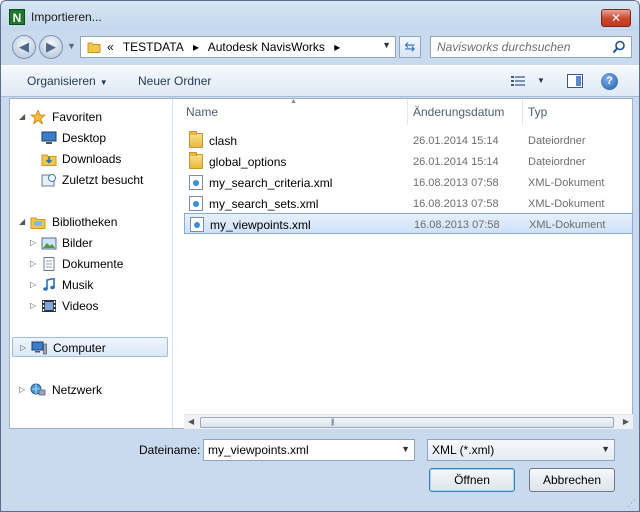 The width and height of the screenshot is (640, 512). I want to click on breadcrumb-navisworks: Autodesk NavisWorks, so click(266, 47).